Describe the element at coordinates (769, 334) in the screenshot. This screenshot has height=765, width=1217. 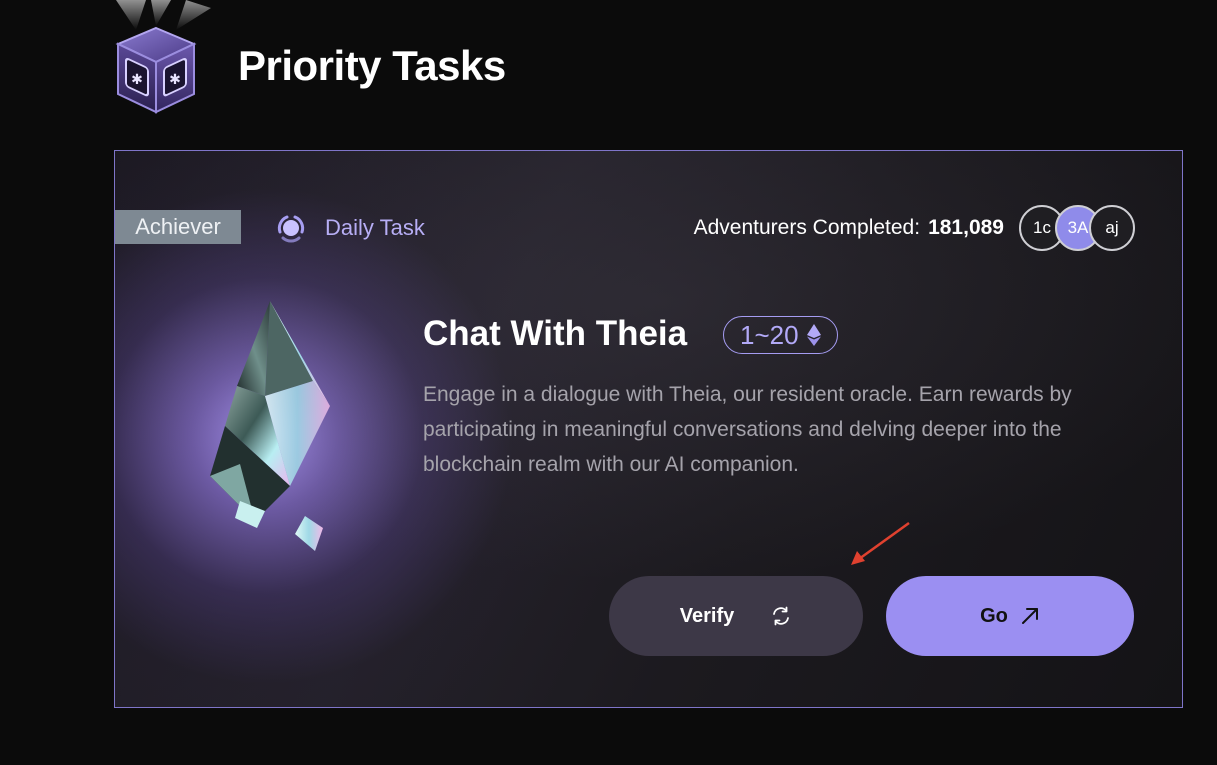
I see `reward-range: 1~20` at that location.